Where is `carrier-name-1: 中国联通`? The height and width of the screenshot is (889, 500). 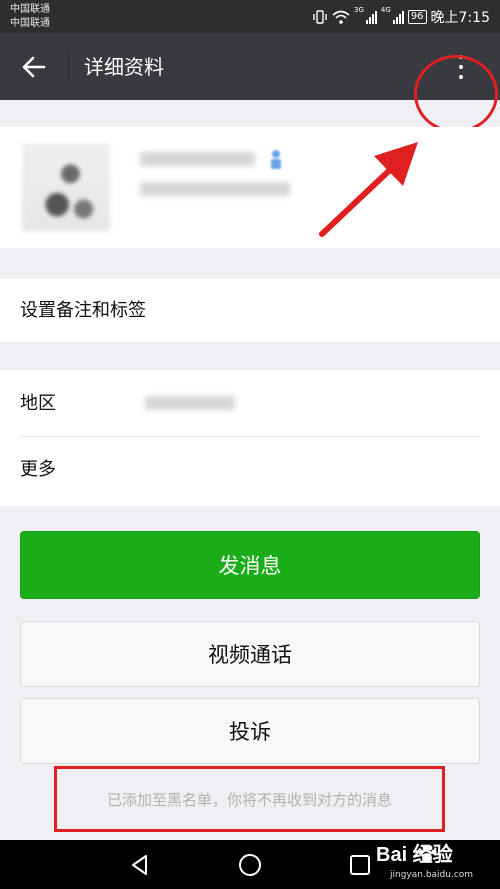
carrier-name-1: 中国联通 is located at coordinates (30, 9).